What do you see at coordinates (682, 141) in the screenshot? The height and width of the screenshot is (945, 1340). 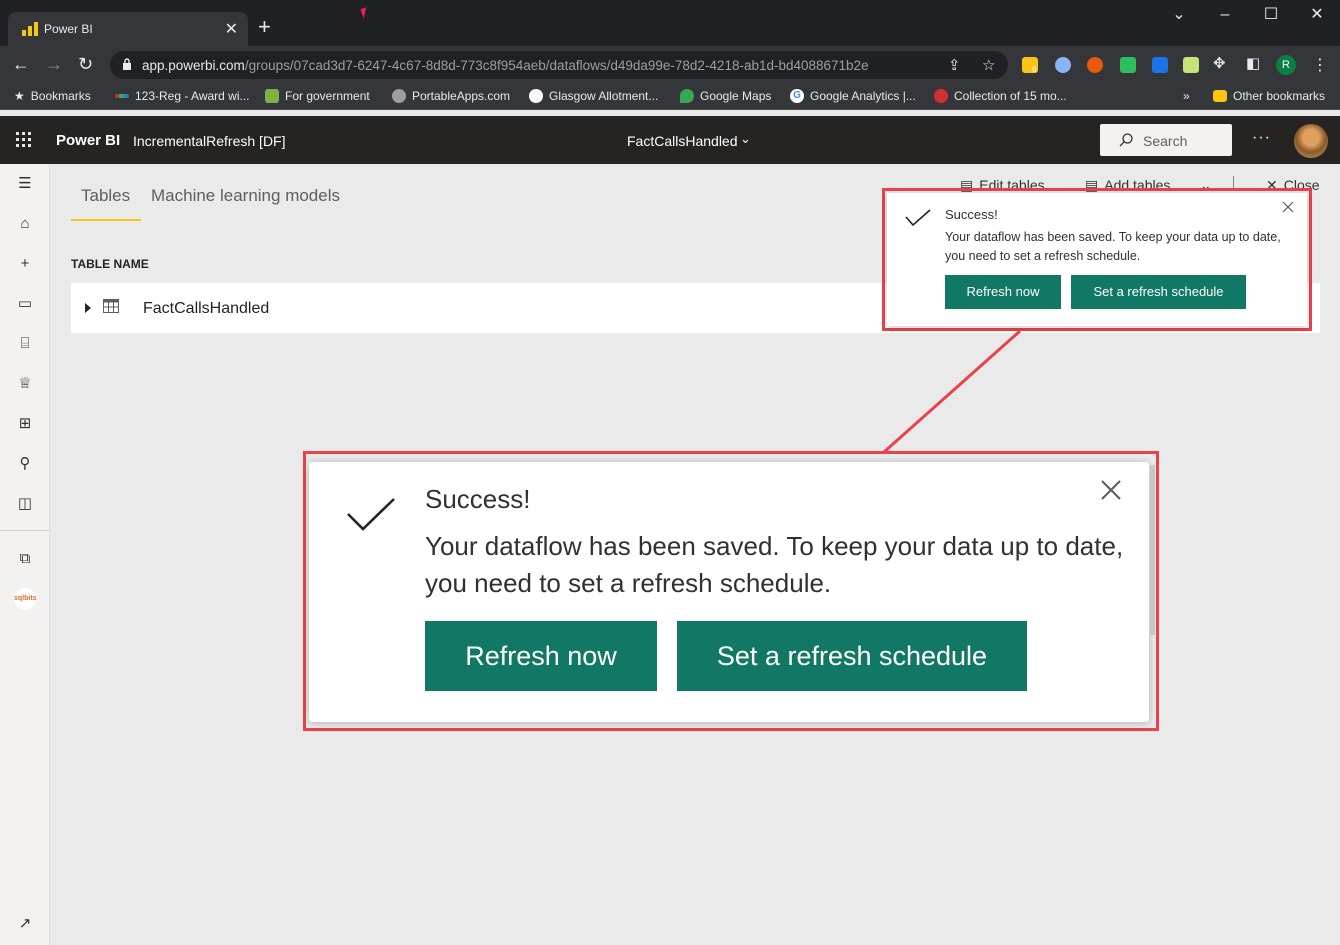 I see `dataflow-title: FactCallsHandled` at bounding box center [682, 141].